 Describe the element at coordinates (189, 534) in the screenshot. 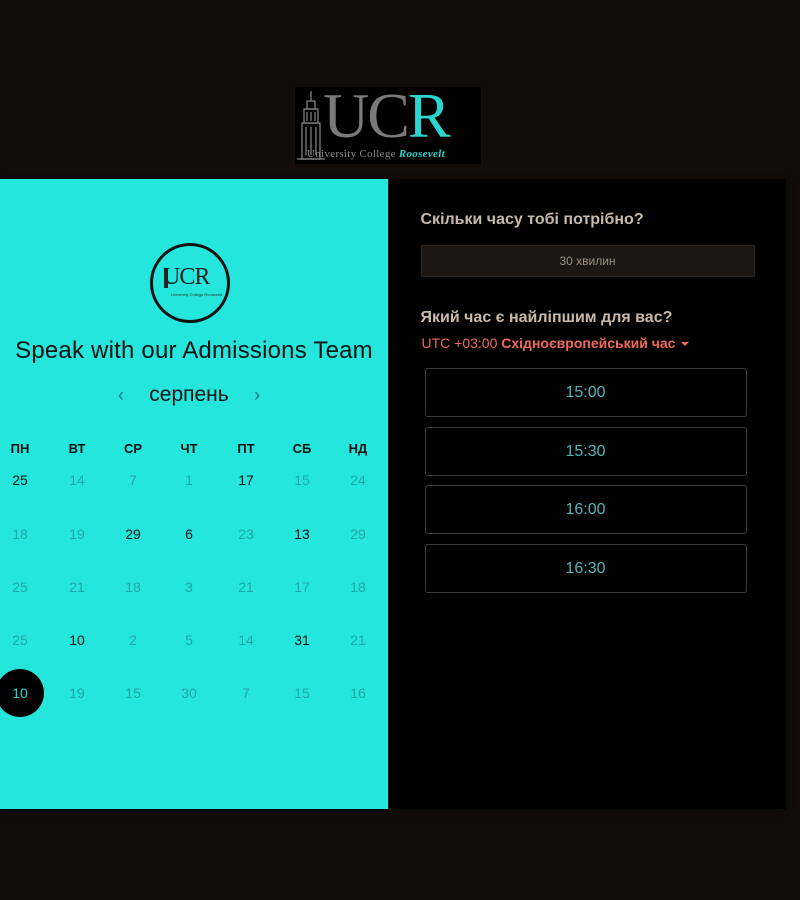

I see `calendar-day: 6` at that location.